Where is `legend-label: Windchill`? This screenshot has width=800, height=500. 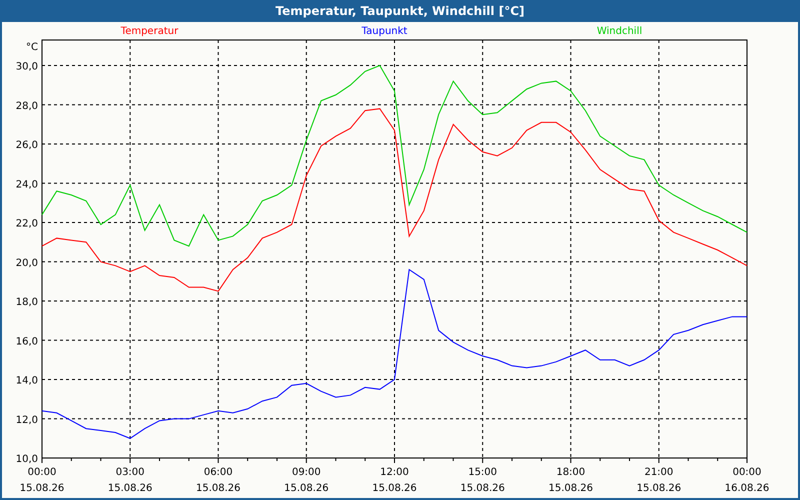 legend-label: Windchill is located at coordinates (619, 31).